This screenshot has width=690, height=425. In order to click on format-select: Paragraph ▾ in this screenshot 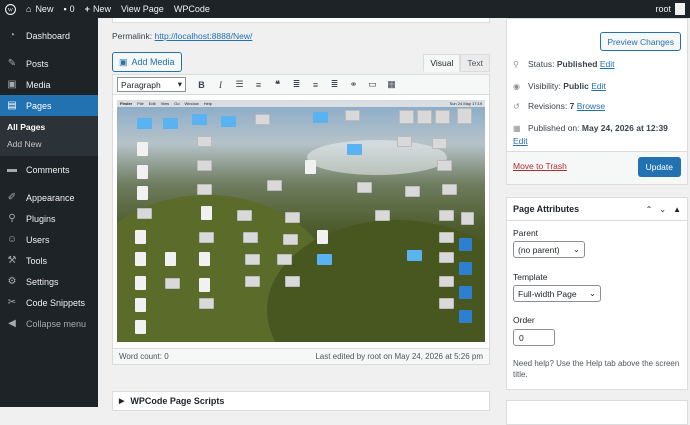, I will do `click(151, 84)`.